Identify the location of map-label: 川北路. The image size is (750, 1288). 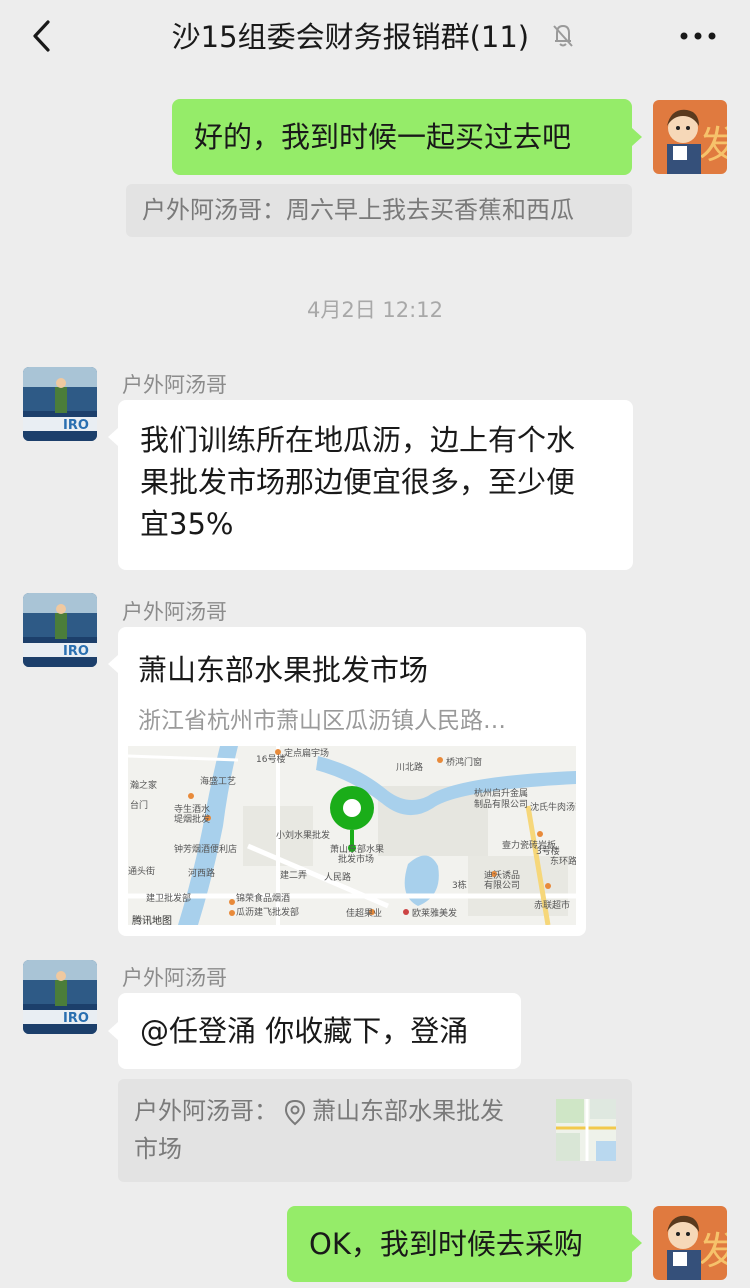
(410, 768).